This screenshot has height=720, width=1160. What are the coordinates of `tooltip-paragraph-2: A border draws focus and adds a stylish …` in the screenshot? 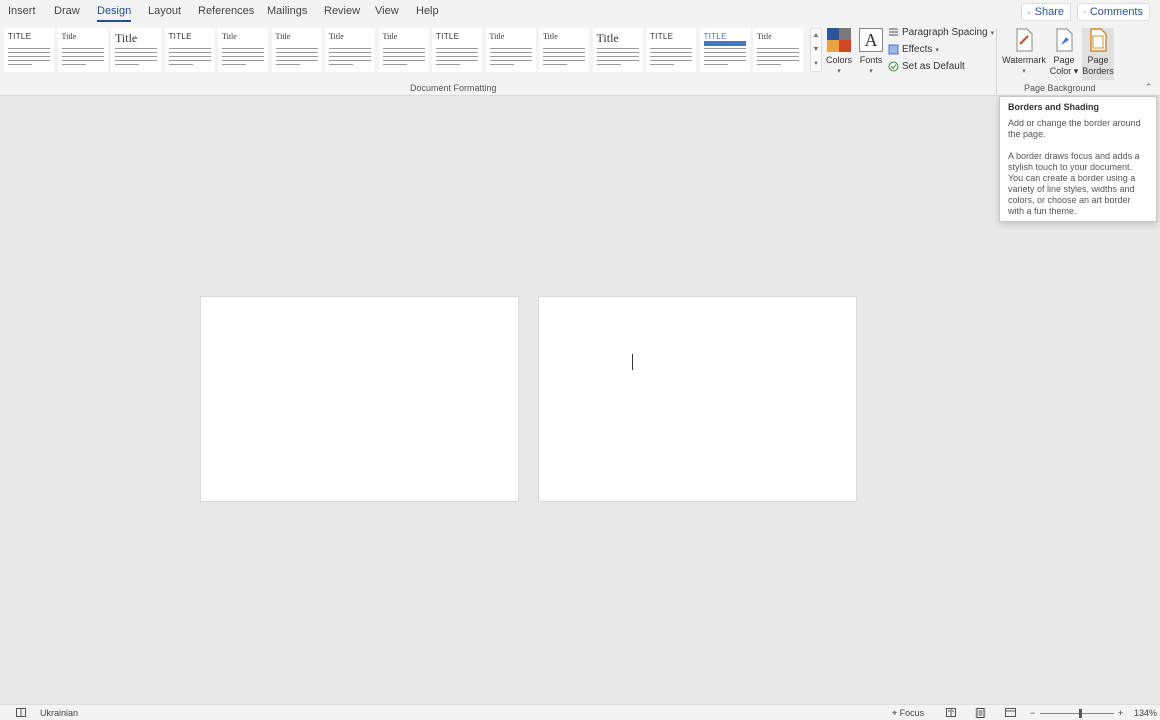 It's located at (1074, 183).